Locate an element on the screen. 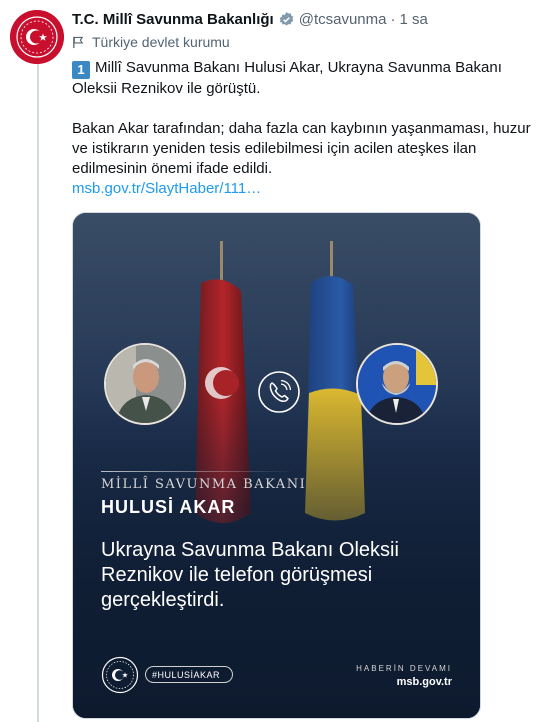 Image resolution: width=557 pixels, height=722 pixels. hashtag-pill: #HULUSİAKAR is located at coordinates (189, 674).